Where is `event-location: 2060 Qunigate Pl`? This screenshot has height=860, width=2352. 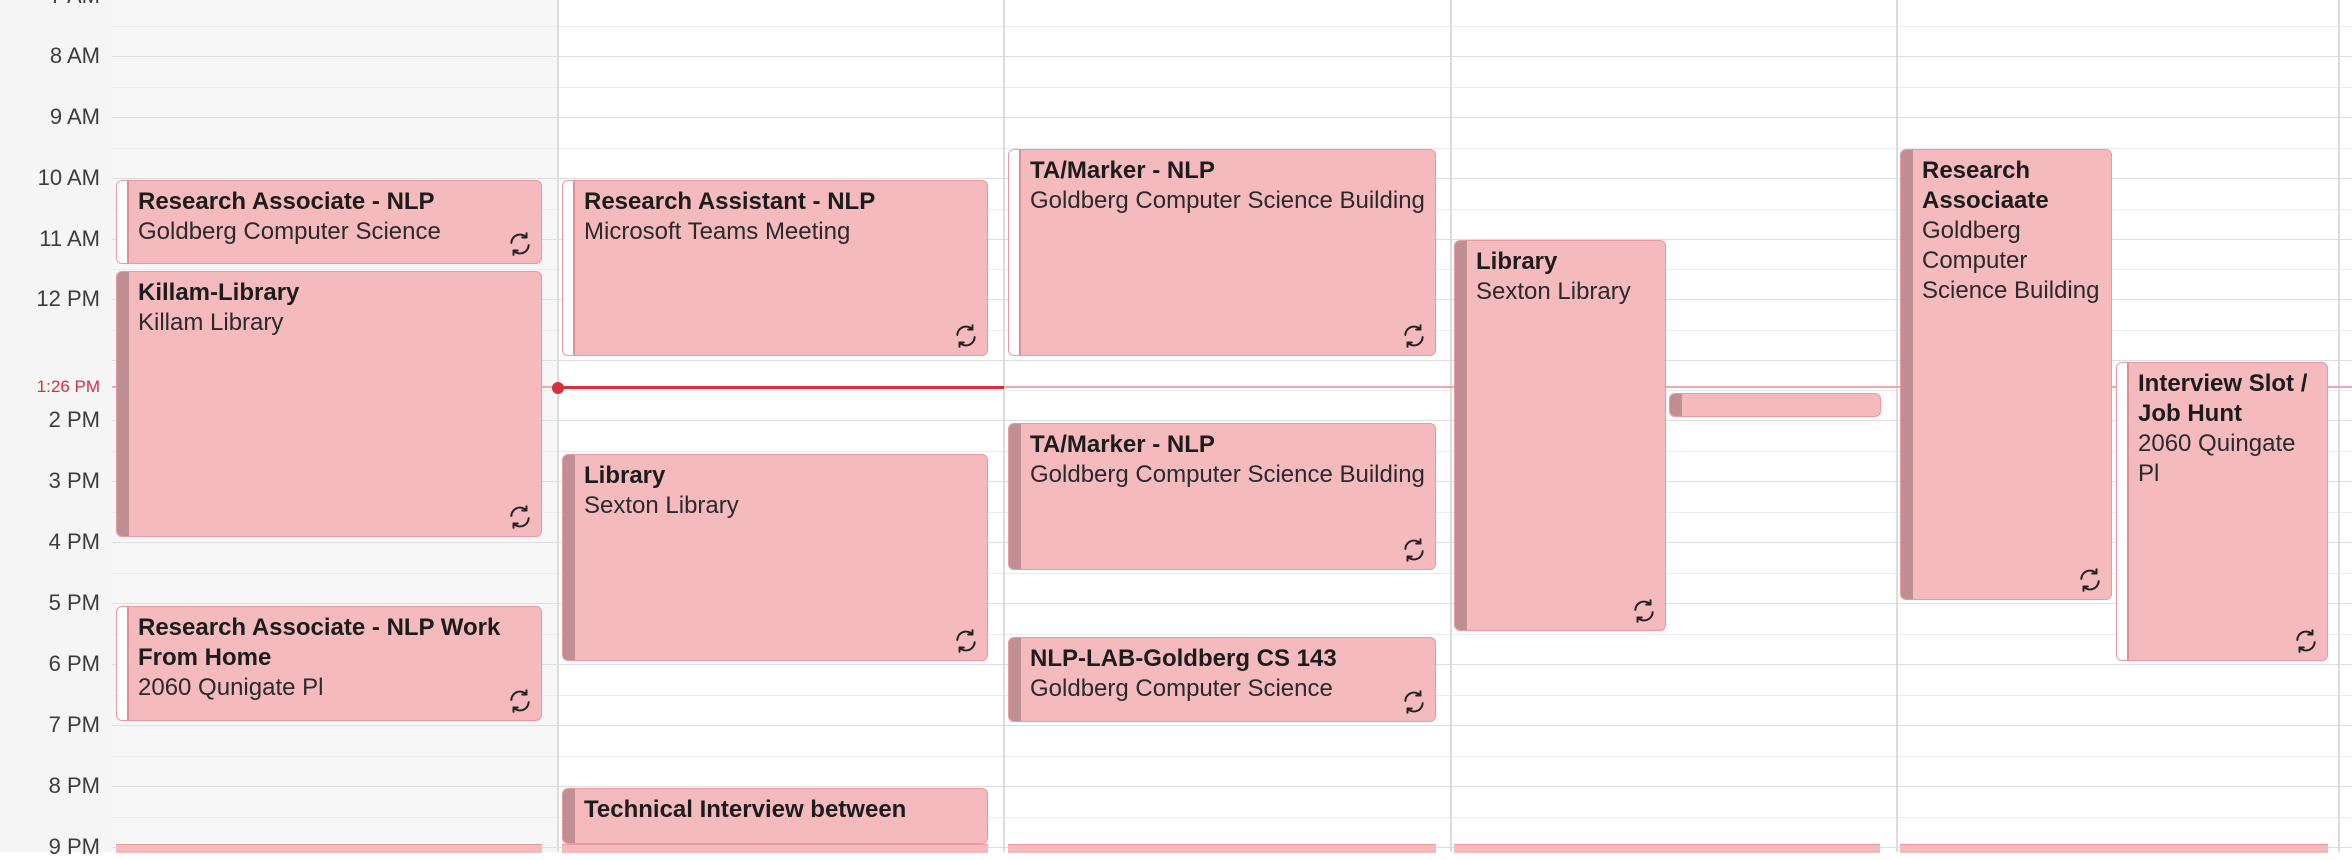
event-location: 2060 Qunigate Pl is located at coordinates (231, 687).